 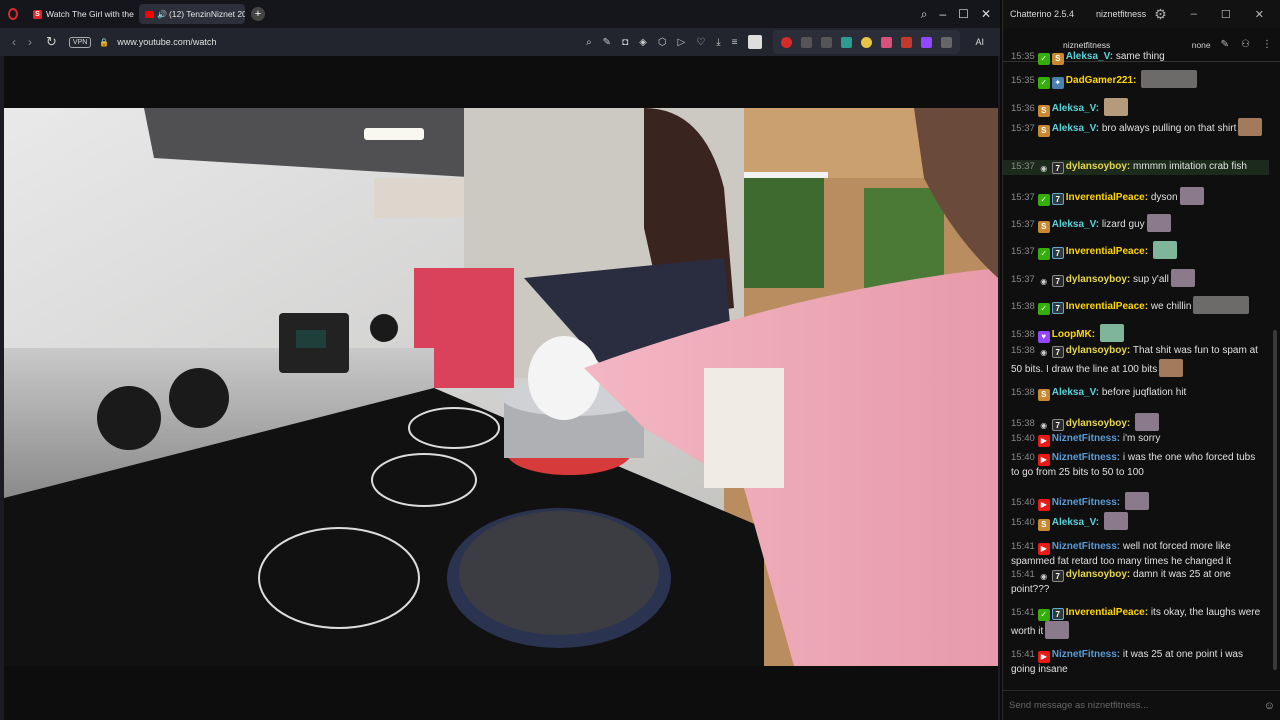 What do you see at coordinates (947, 42) in the screenshot?
I see `extension-cube-icon` at bounding box center [947, 42].